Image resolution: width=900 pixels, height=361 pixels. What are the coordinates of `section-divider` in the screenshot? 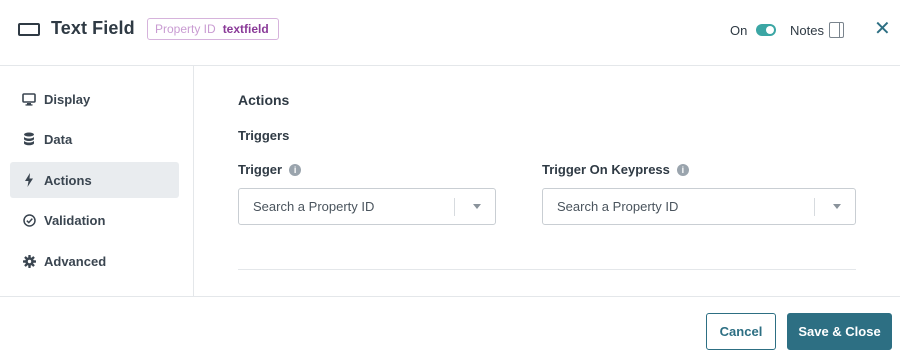 It's located at (547, 269).